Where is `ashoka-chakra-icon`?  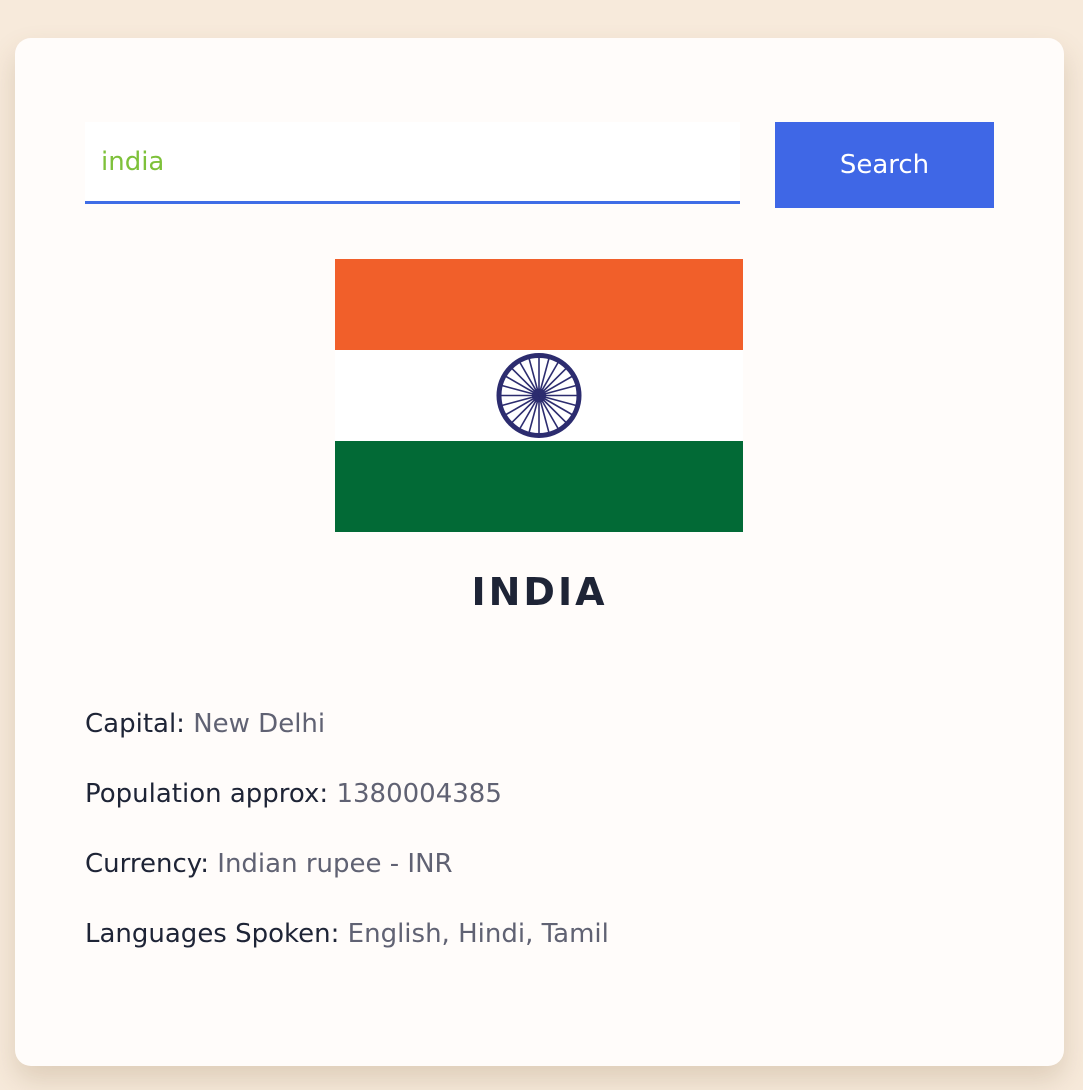 ashoka-chakra-icon is located at coordinates (539, 395).